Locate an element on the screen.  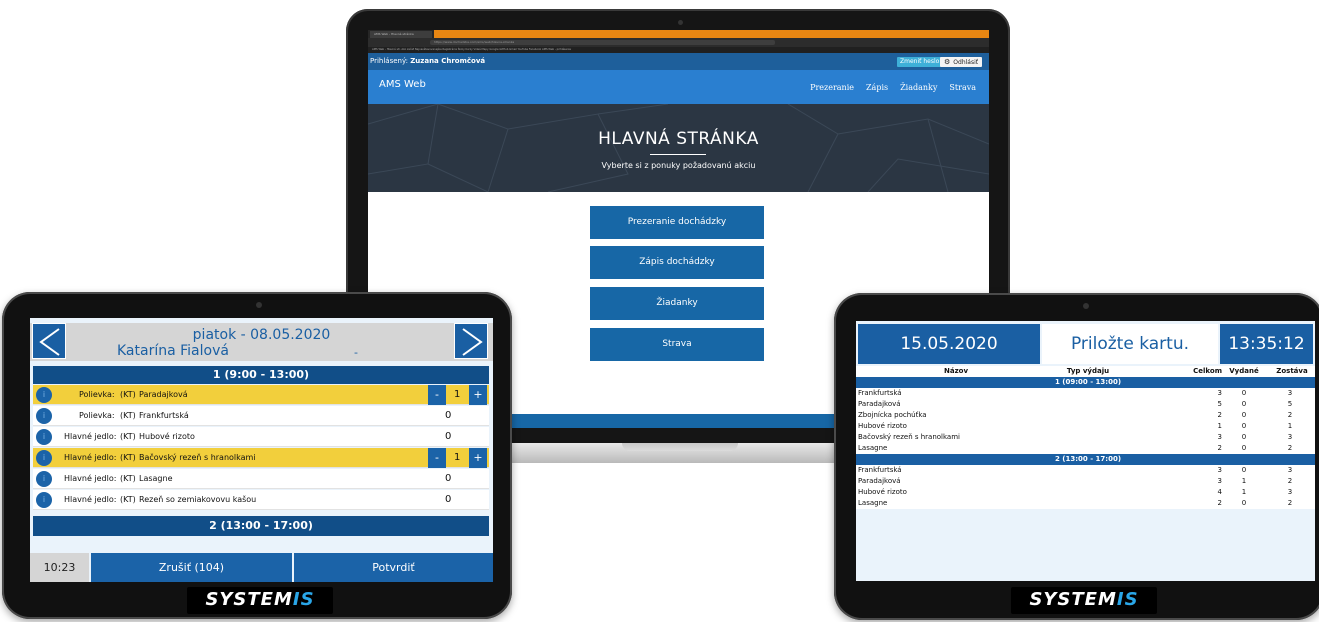
meal-row: i Polievka: (KT) Paradajková - 1 + is located at coordinates (261, 395).